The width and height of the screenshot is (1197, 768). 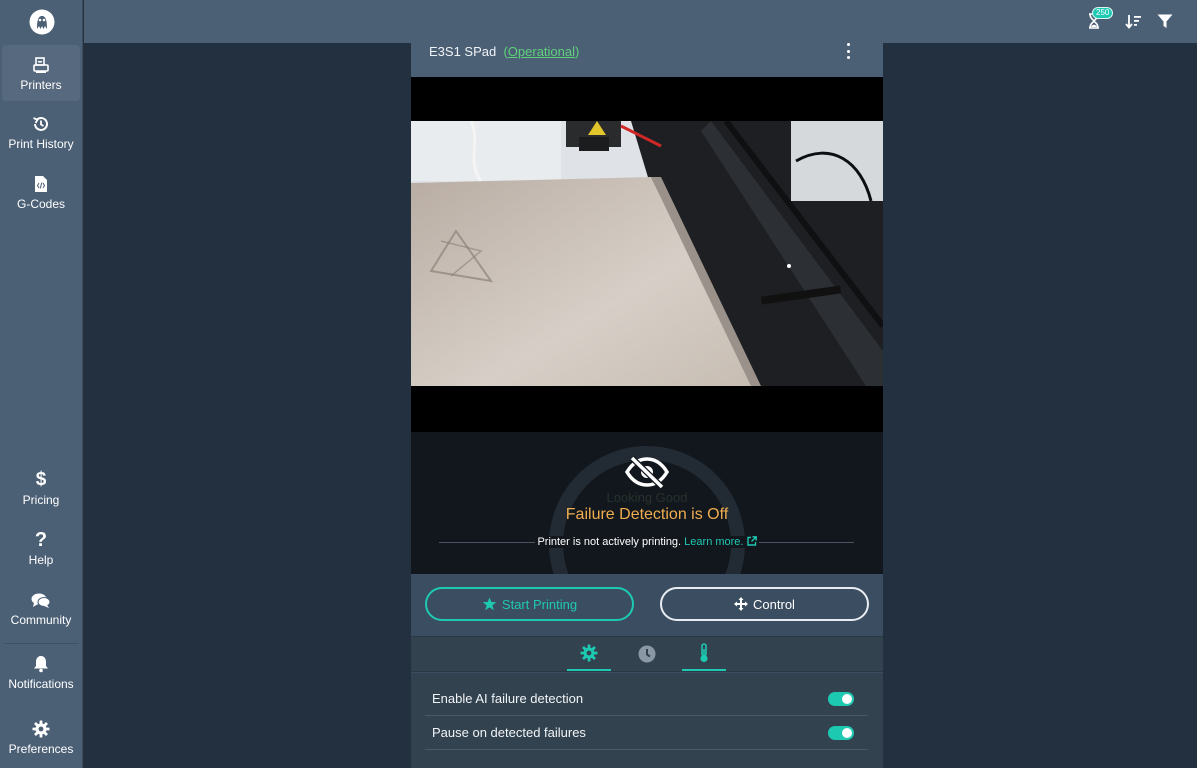 I want to click on octopus-logo-icon, so click(x=41, y=21).